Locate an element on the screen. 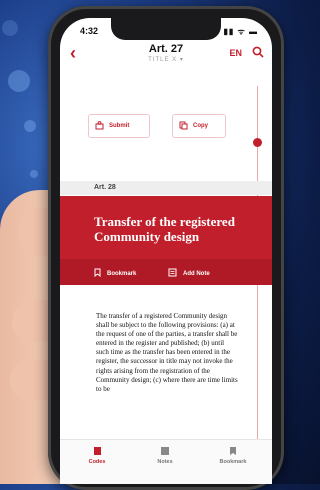 This screenshot has height=490, width=320. nav-bar: ‹ Art. 27 TITLE X ▾ EN is located at coordinates (166, 55).